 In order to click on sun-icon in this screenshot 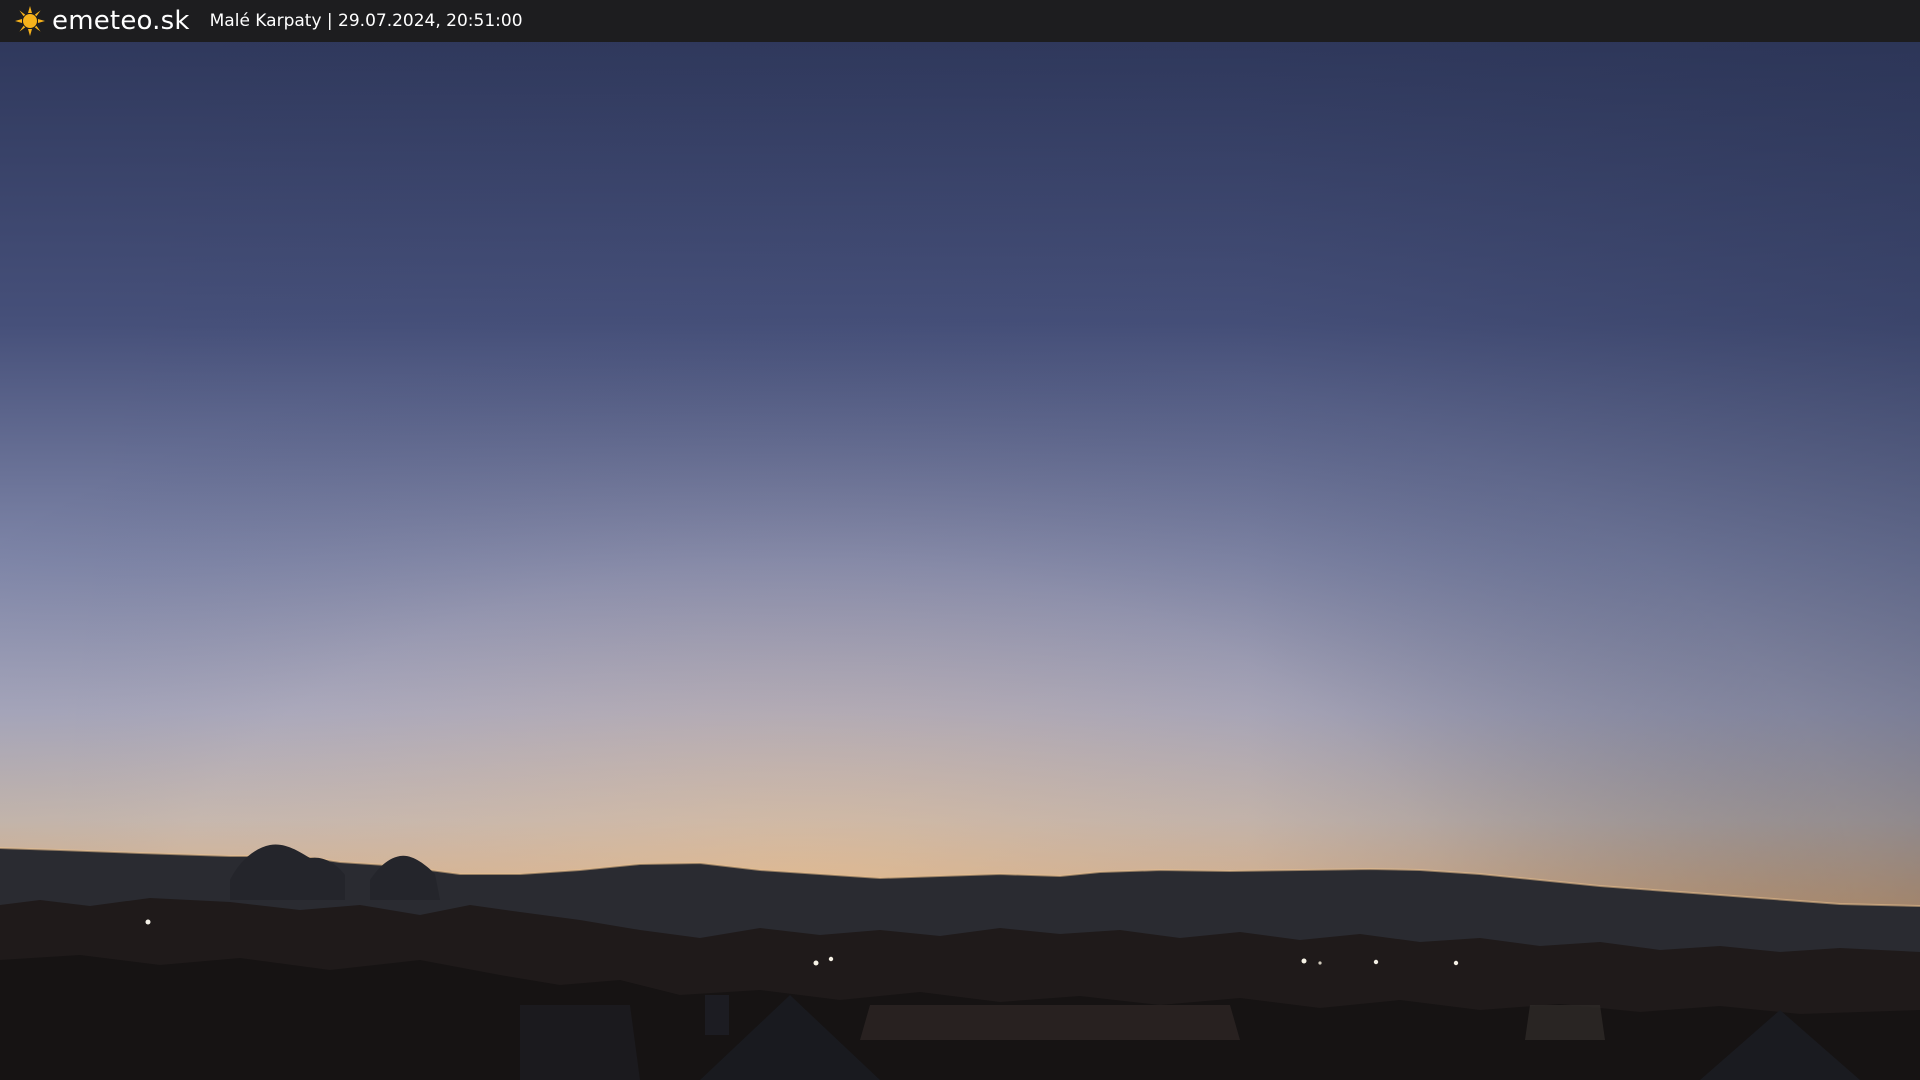, I will do `click(30, 21)`.